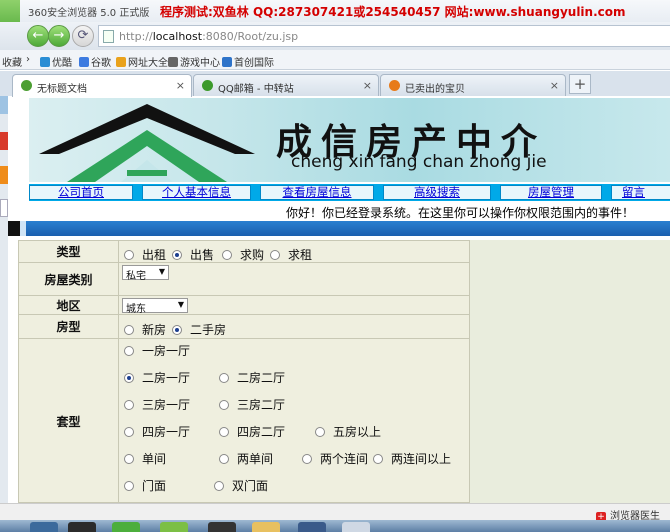  I want to click on layout-option-radio: 二房二厅, so click(252, 377).